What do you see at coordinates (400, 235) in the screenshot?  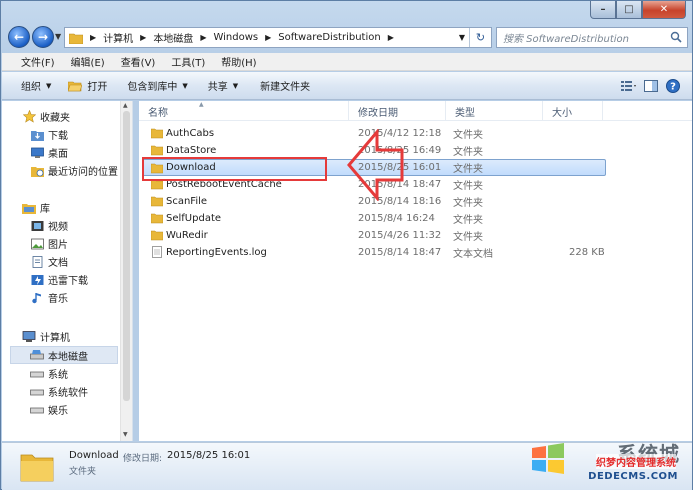 I see `file-date: 2015/4/26 11:32` at bounding box center [400, 235].